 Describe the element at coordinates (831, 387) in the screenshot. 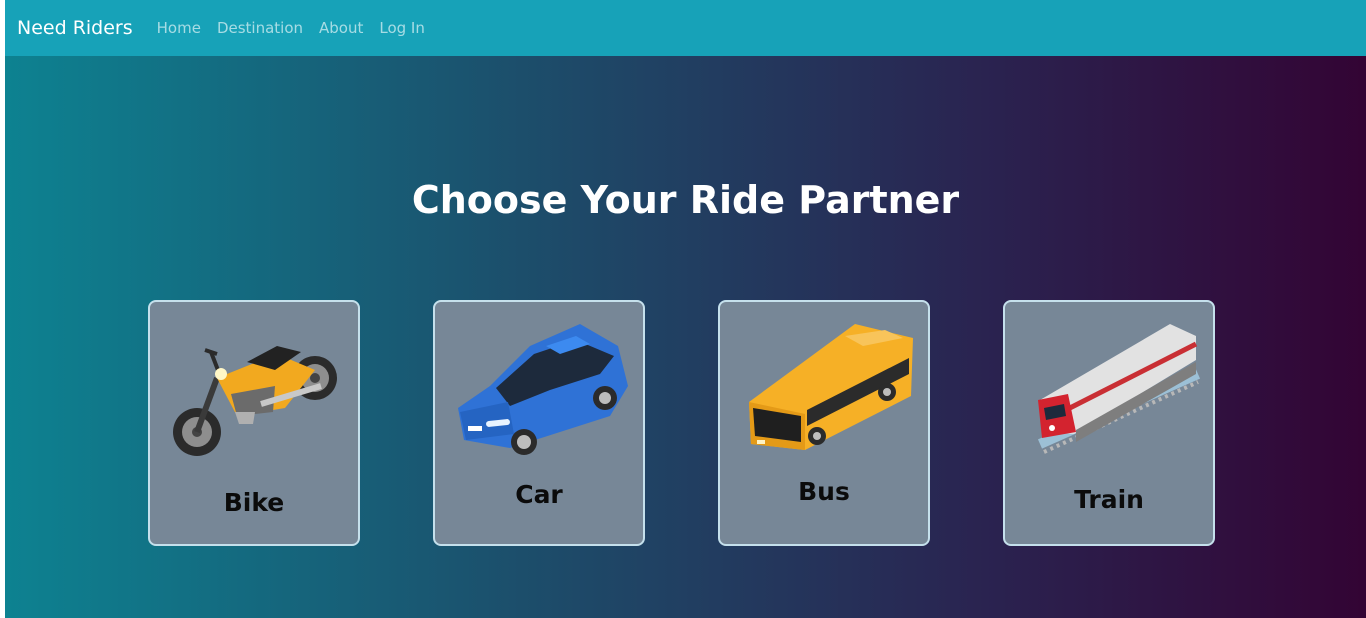

I see `bus-icon` at that location.